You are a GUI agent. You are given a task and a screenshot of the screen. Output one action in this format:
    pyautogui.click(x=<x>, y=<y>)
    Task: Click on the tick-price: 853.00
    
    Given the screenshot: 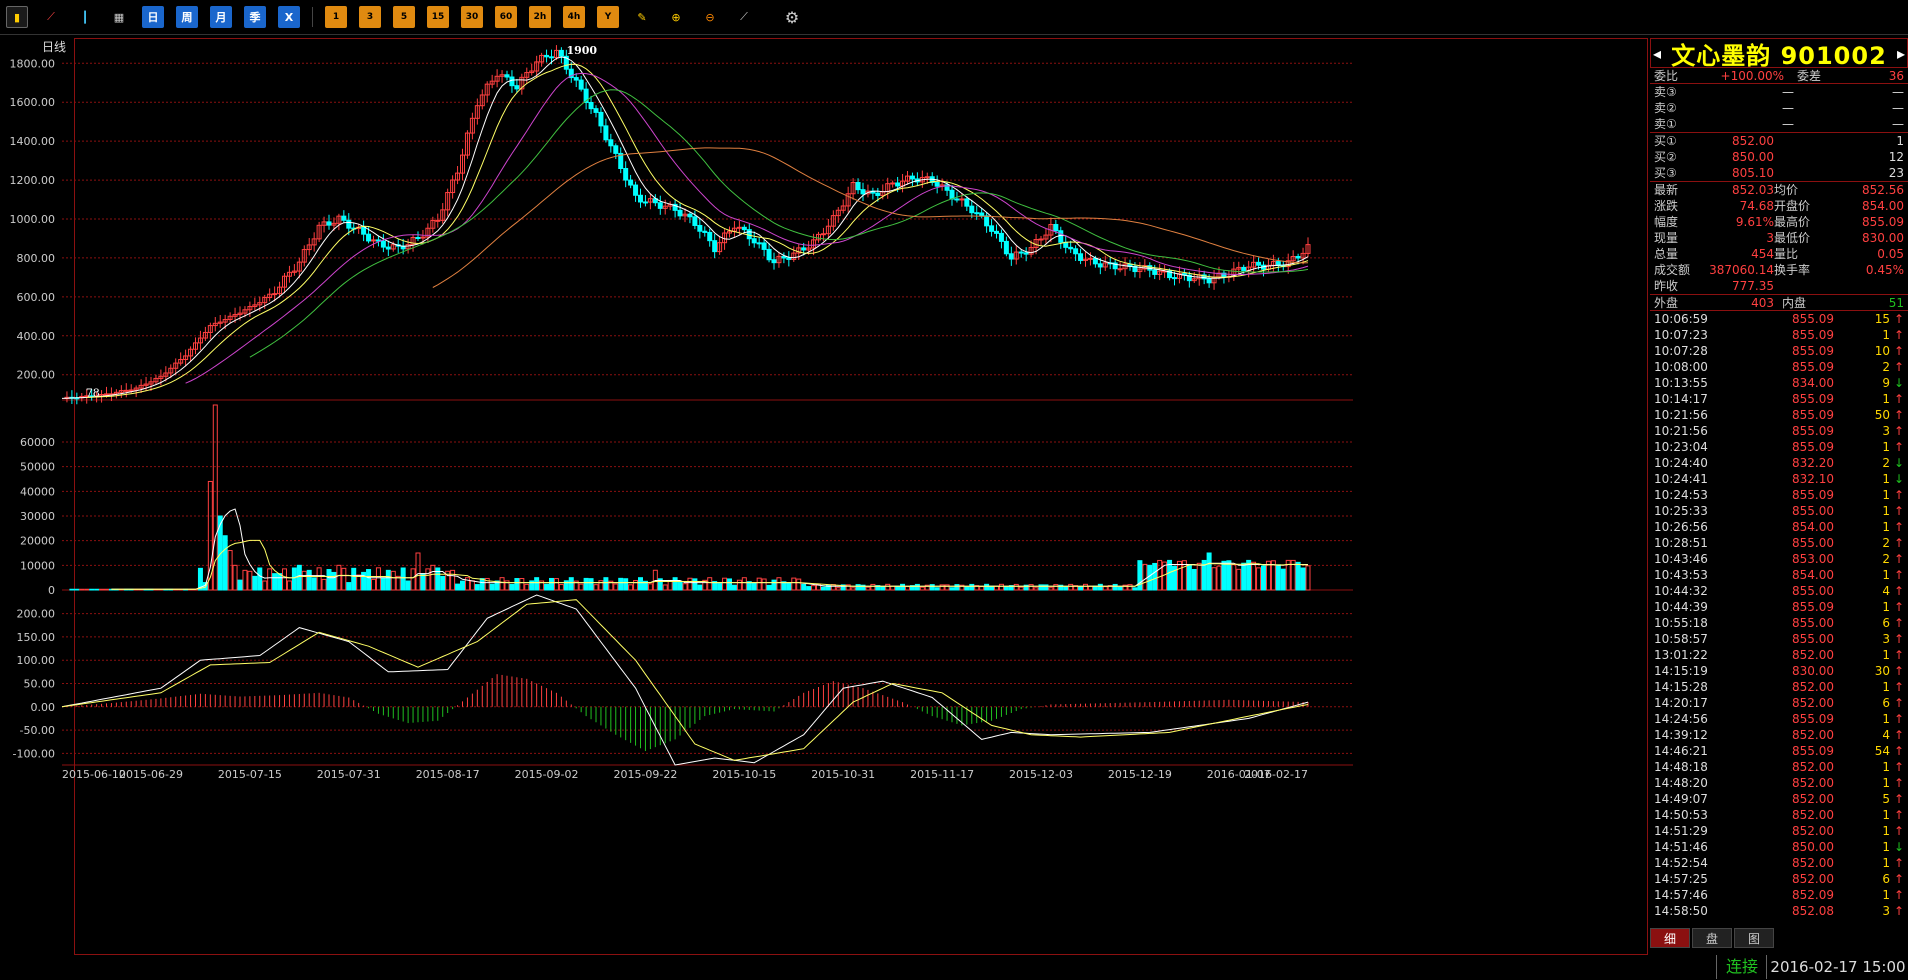 What is the action you would take?
    pyautogui.click(x=1813, y=559)
    